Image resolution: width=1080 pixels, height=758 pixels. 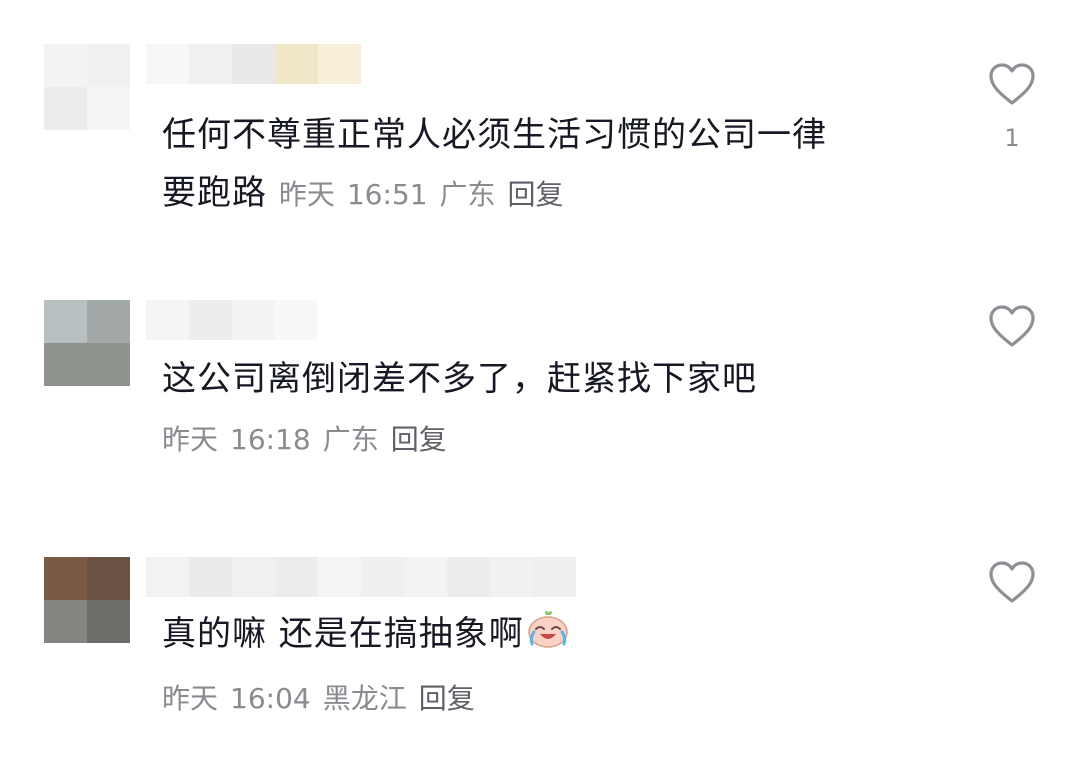 I want to click on comment-meta: 昨天 16:04 黑龙江 回复, so click(x=324, y=698).